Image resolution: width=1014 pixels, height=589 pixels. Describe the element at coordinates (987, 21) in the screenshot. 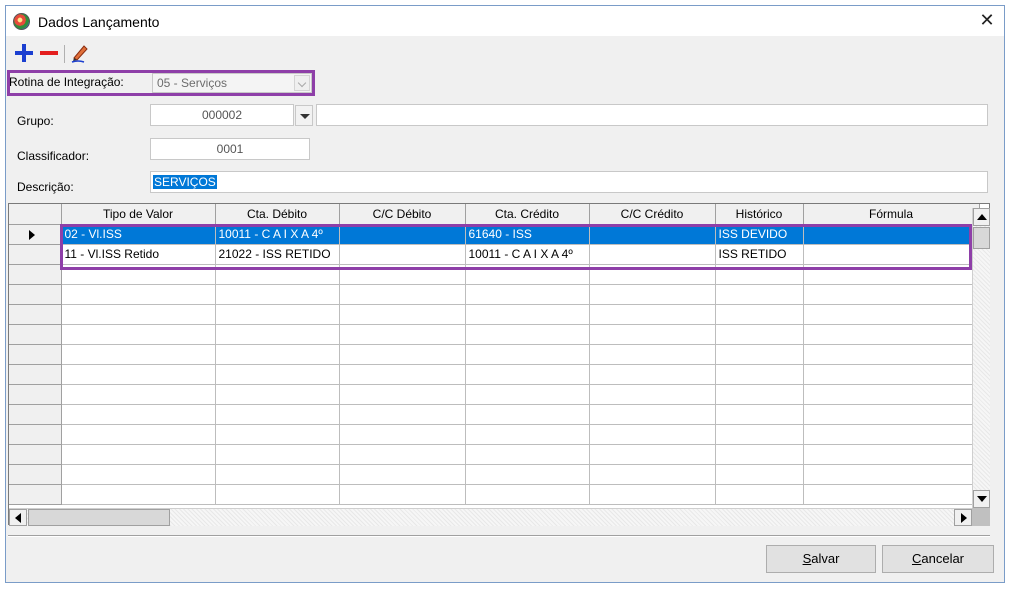

I see `close-icon: ✕` at that location.